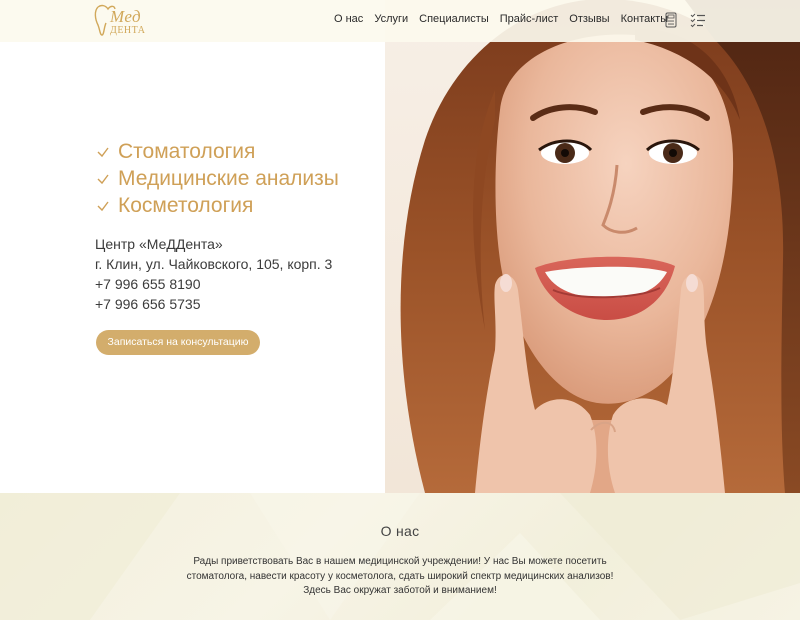 This screenshot has width=800, height=620. What do you see at coordinates (400, 531) in the screenshot?
I see `about-title: О нас` at bounding box center [400, 531].